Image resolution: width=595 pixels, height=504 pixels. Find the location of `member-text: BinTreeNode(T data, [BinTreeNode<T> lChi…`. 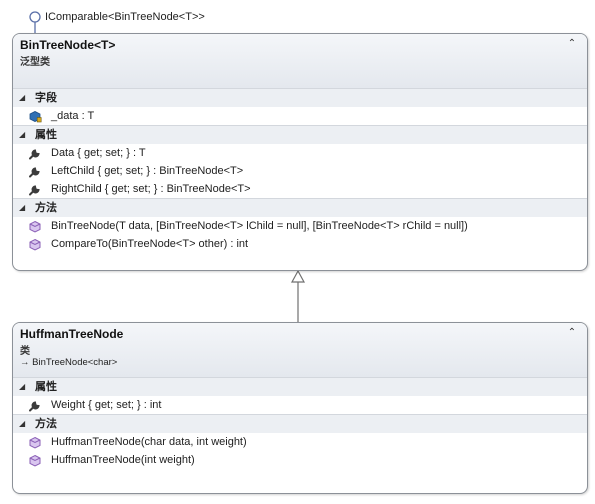

member-text: BinTreeNode(T data, [BinTreeNode<T> lChi… is located at coordinates (259, 226).